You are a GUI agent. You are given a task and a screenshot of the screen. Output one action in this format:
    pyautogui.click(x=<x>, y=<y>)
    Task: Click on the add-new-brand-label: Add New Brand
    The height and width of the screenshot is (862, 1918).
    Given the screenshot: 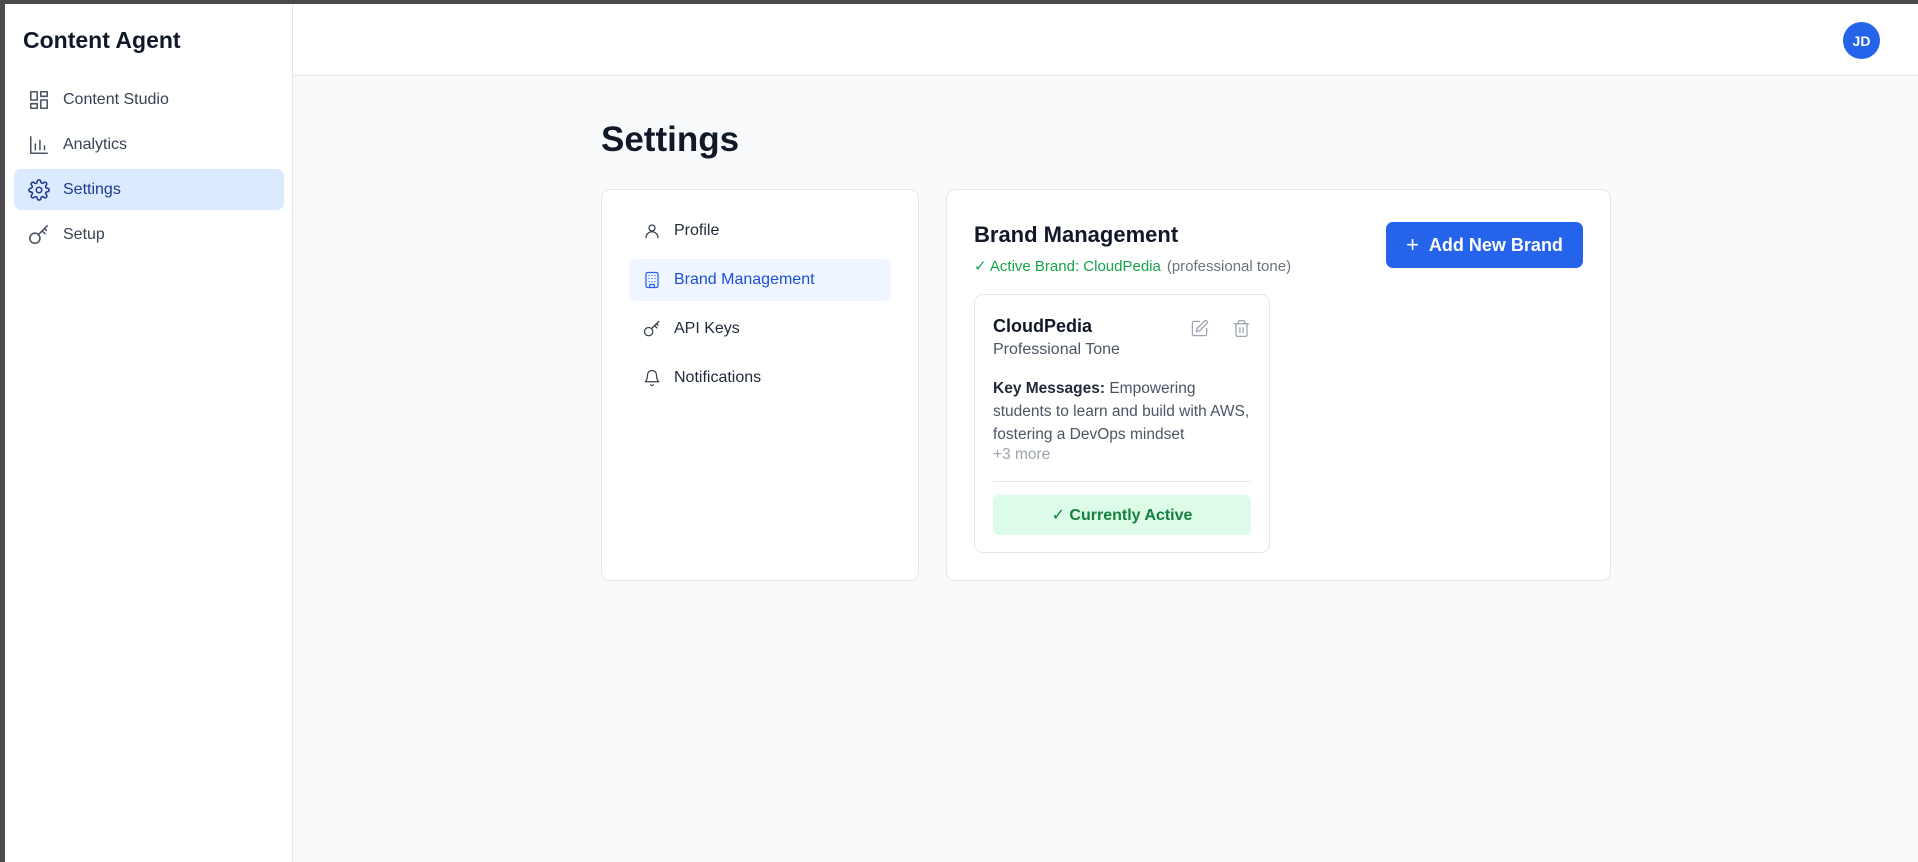 What is the action you would take?
    pyautogui.click(x=1495, y=244)
    